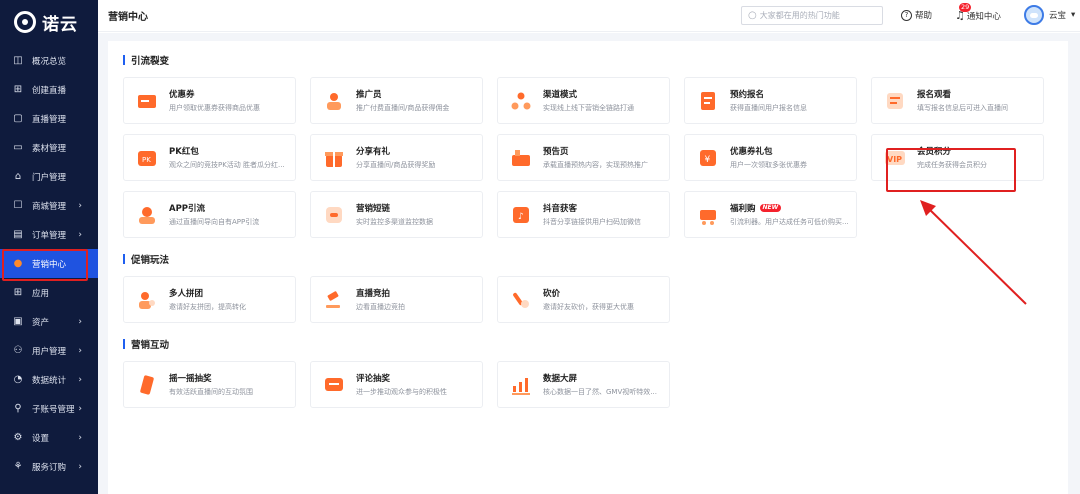 The width and height of the screenshot is (1080, 494). What do you see at coordinates (1058, 16) in the screenshot?
I see `user-name: 云宝` at bounding box center [1058, 16].